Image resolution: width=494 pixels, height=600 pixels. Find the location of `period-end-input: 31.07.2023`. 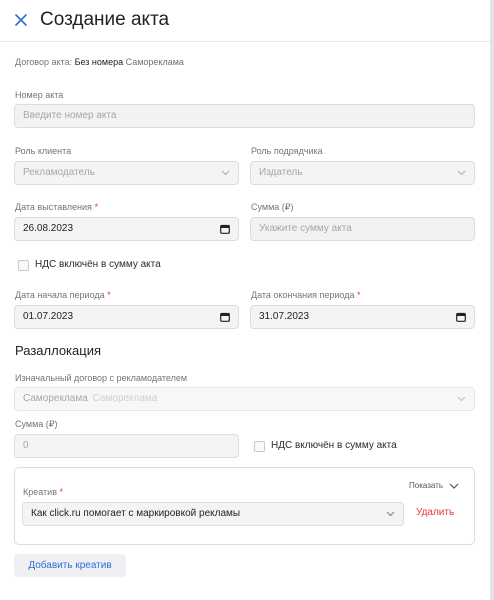

period-end-input: 31.07.2023 is located at coordinates (362, 317).